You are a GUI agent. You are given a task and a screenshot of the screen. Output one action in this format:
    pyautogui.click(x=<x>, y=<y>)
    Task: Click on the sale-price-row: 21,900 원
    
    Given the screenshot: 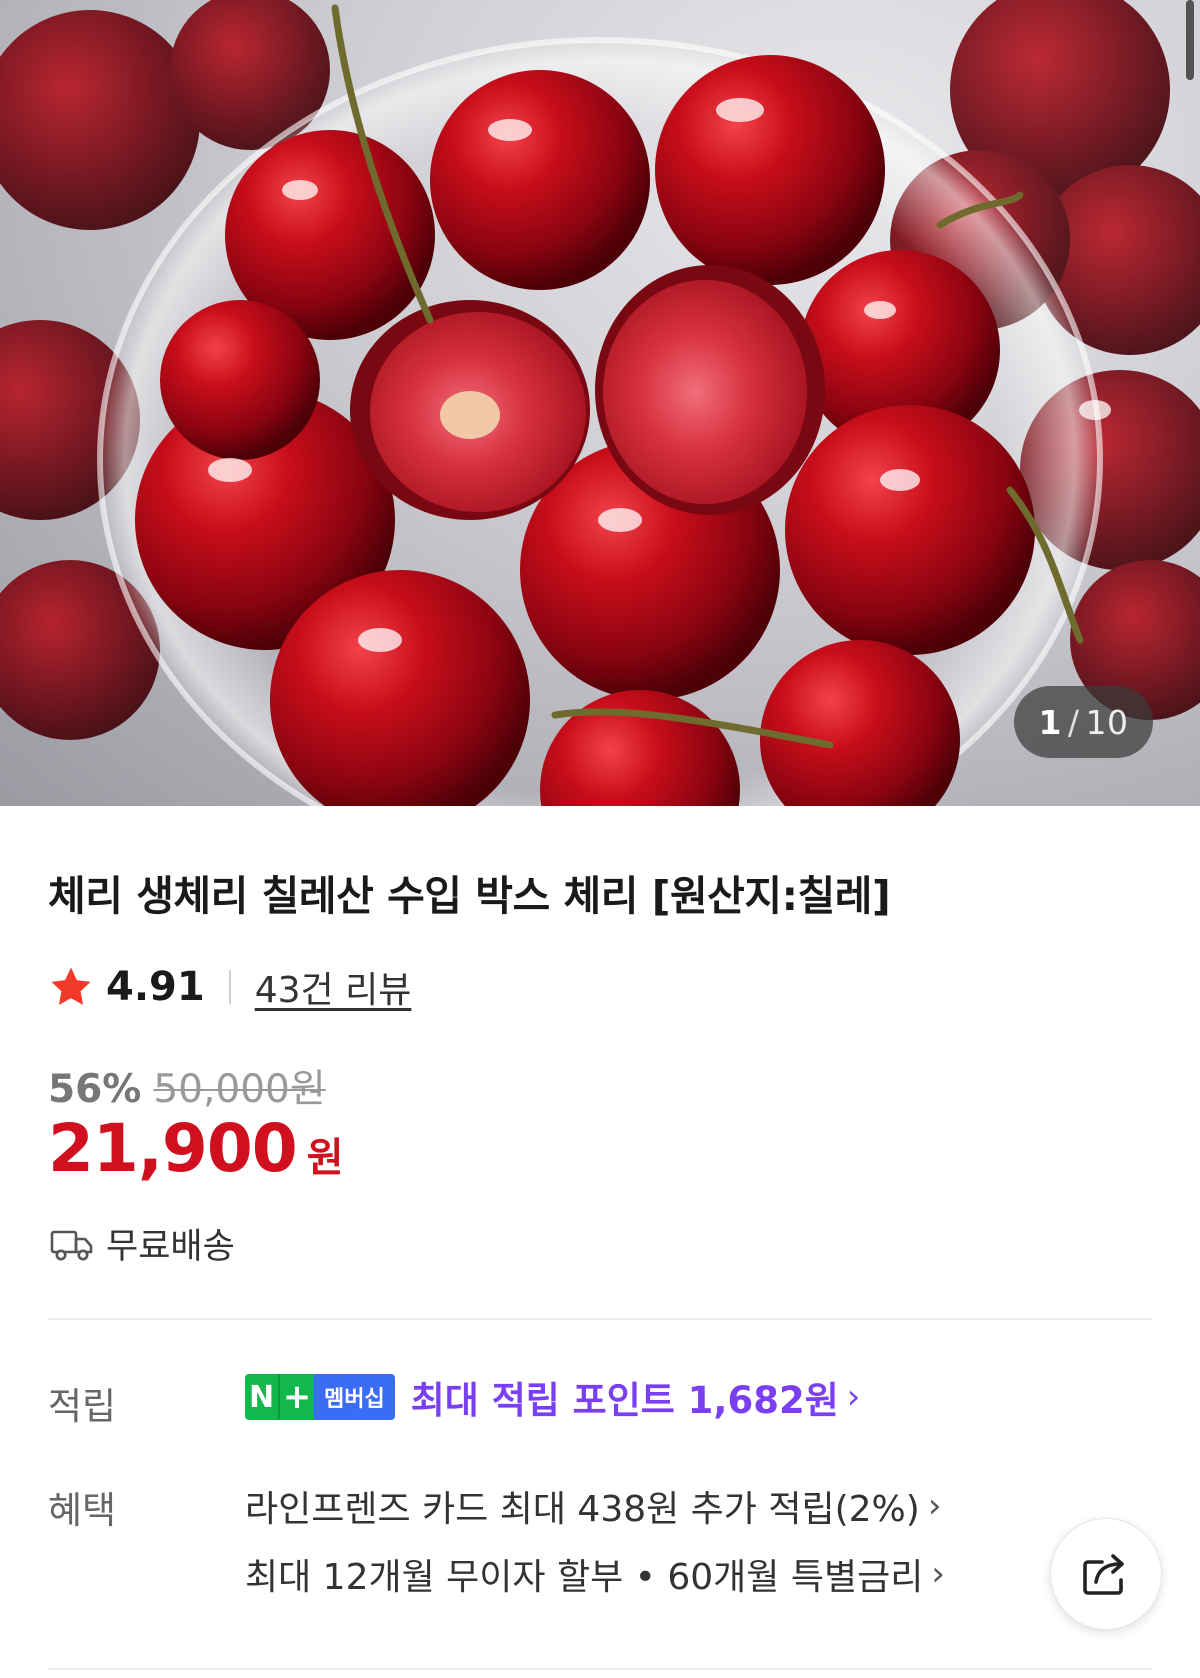 What is the action you would take?
    pyautogui.click(x=196, y=1148)
    